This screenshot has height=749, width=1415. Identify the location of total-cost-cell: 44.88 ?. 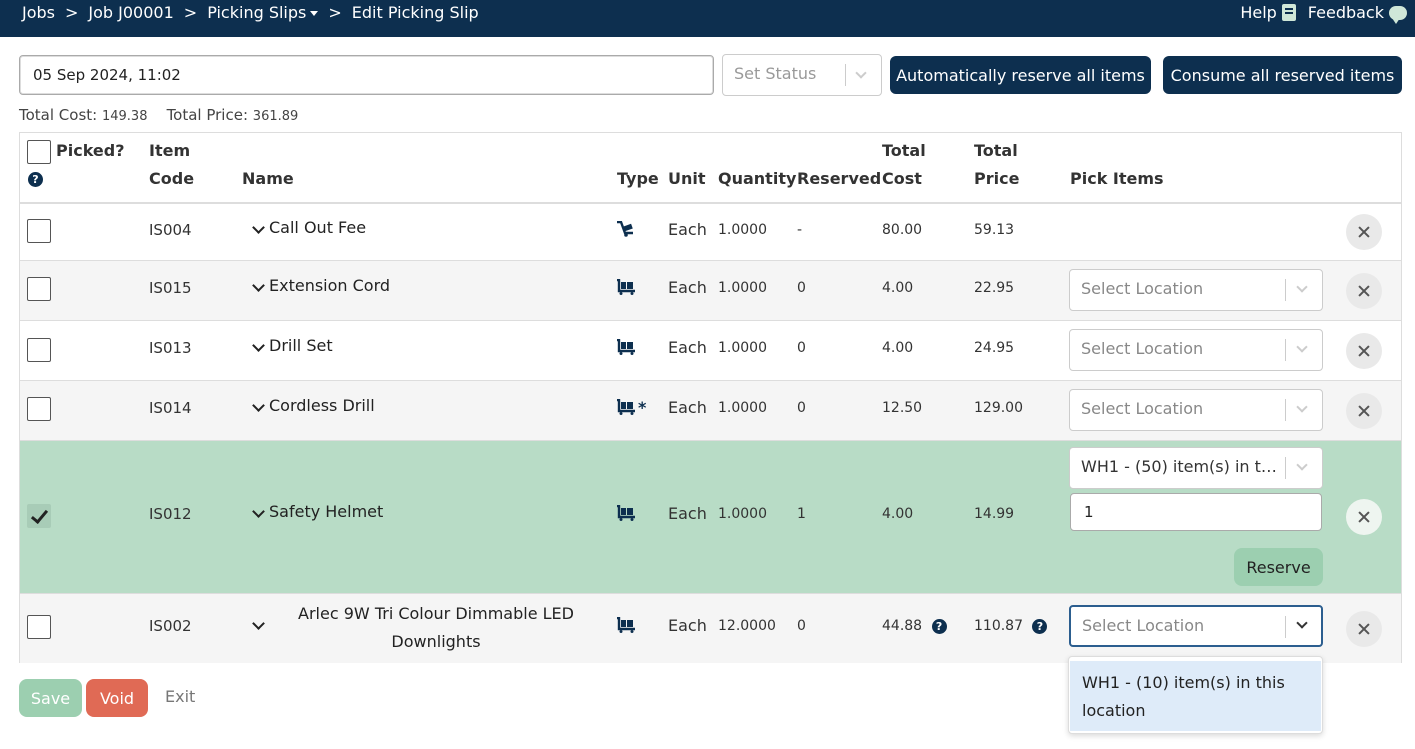
(914, 626).